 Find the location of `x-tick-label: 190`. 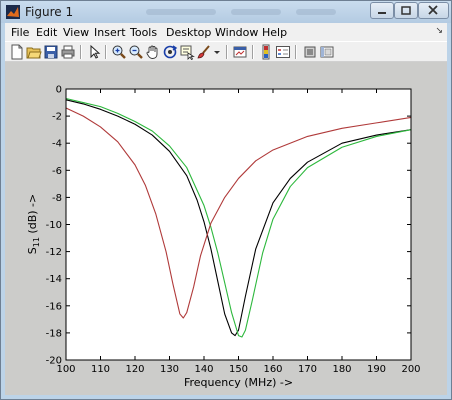

x-tick-label: 190 is located at coordinates (376, 369).